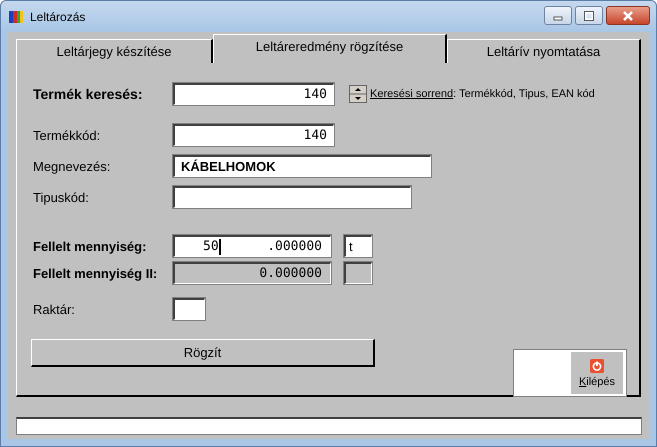  I want to click on exit-button: Kilépés, so click(597, 373).